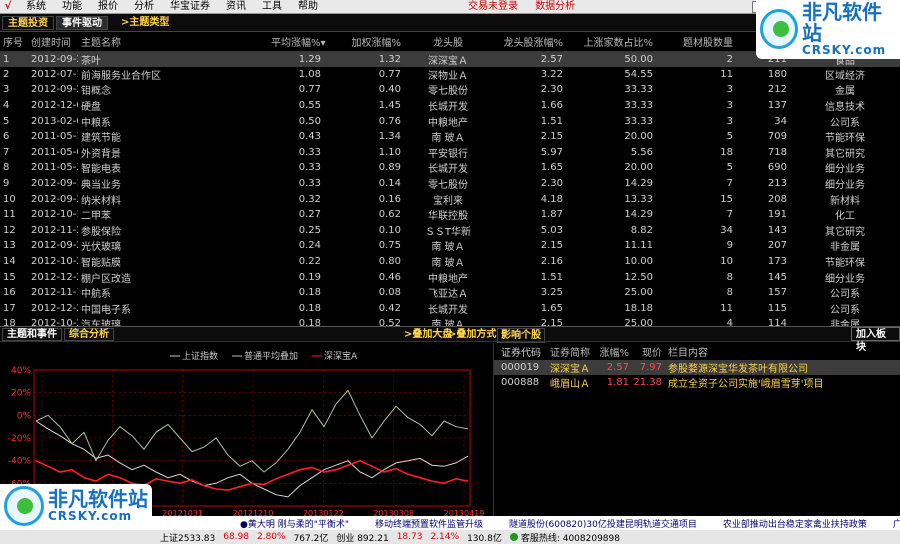 The width and height of the screenshot is (900, 544). I want to click on hotline: 客服热线: 4008209898, so click(570, 538).